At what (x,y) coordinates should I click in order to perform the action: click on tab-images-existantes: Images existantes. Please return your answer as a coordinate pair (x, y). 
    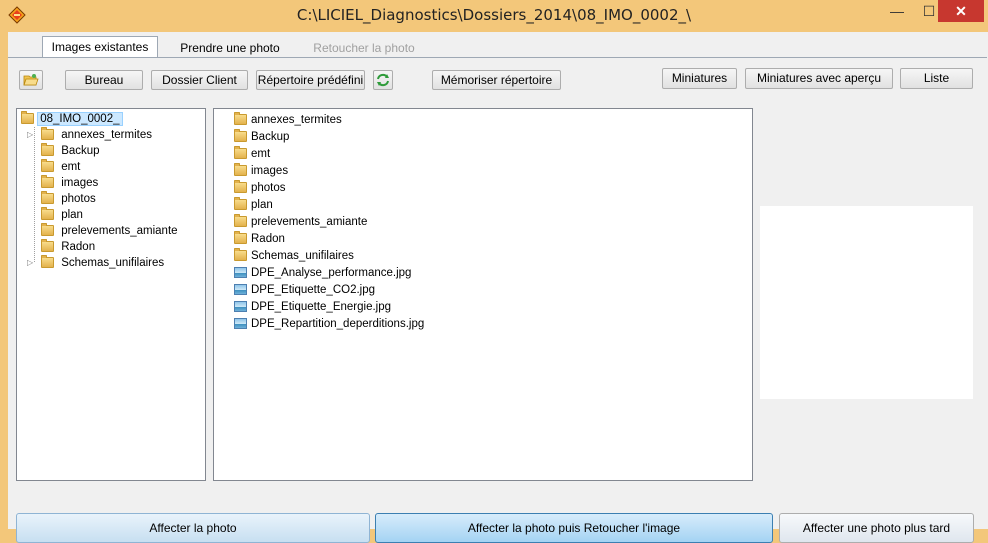
    Looking at the image, I should click on (100, 47).